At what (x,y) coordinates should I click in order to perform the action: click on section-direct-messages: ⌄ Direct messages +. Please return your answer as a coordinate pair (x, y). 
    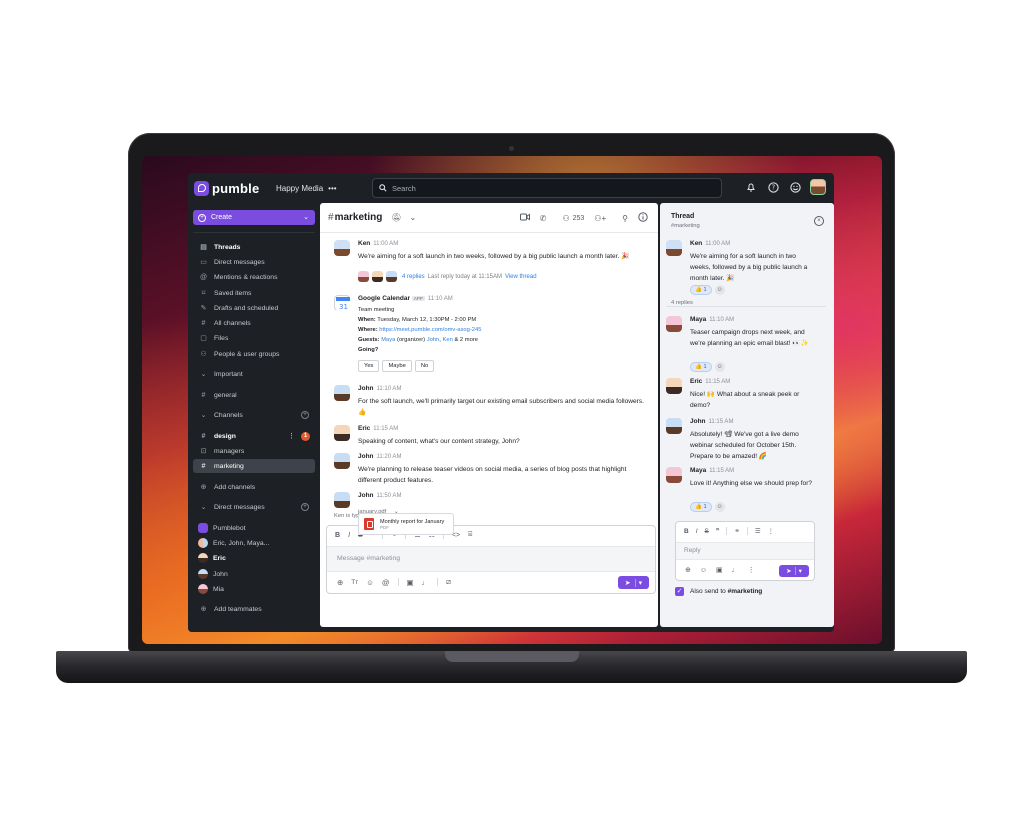
    Looking at the image, I should click on (254, 507).